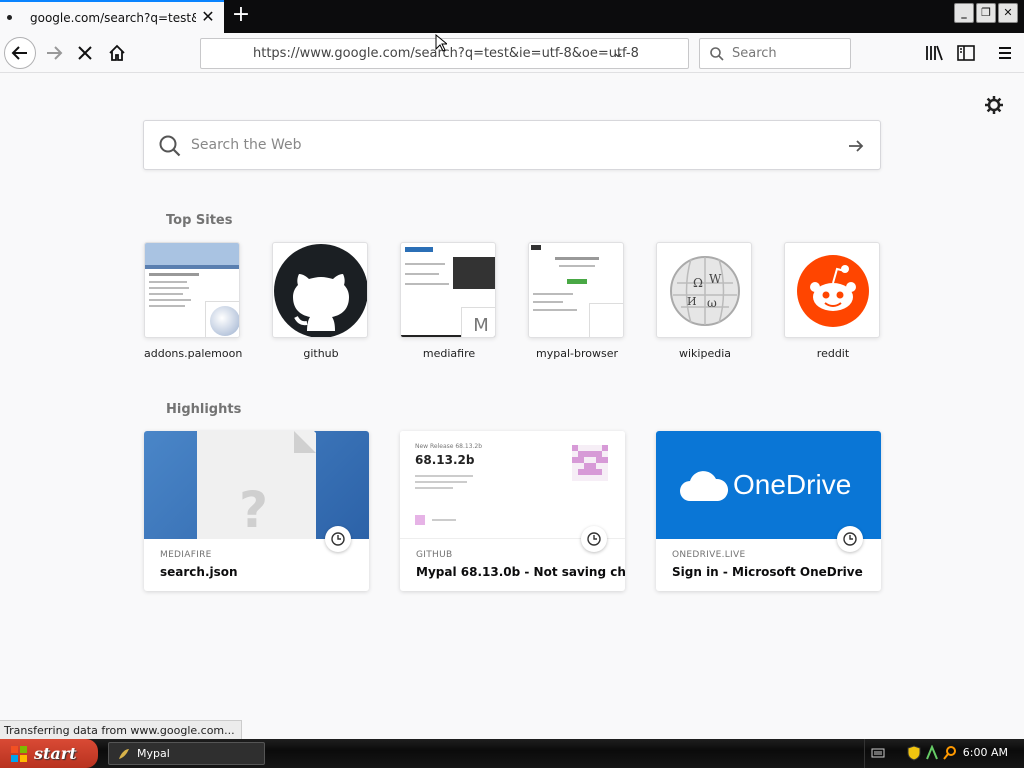  I want to click on search-bar: Search, so click(775, 53).